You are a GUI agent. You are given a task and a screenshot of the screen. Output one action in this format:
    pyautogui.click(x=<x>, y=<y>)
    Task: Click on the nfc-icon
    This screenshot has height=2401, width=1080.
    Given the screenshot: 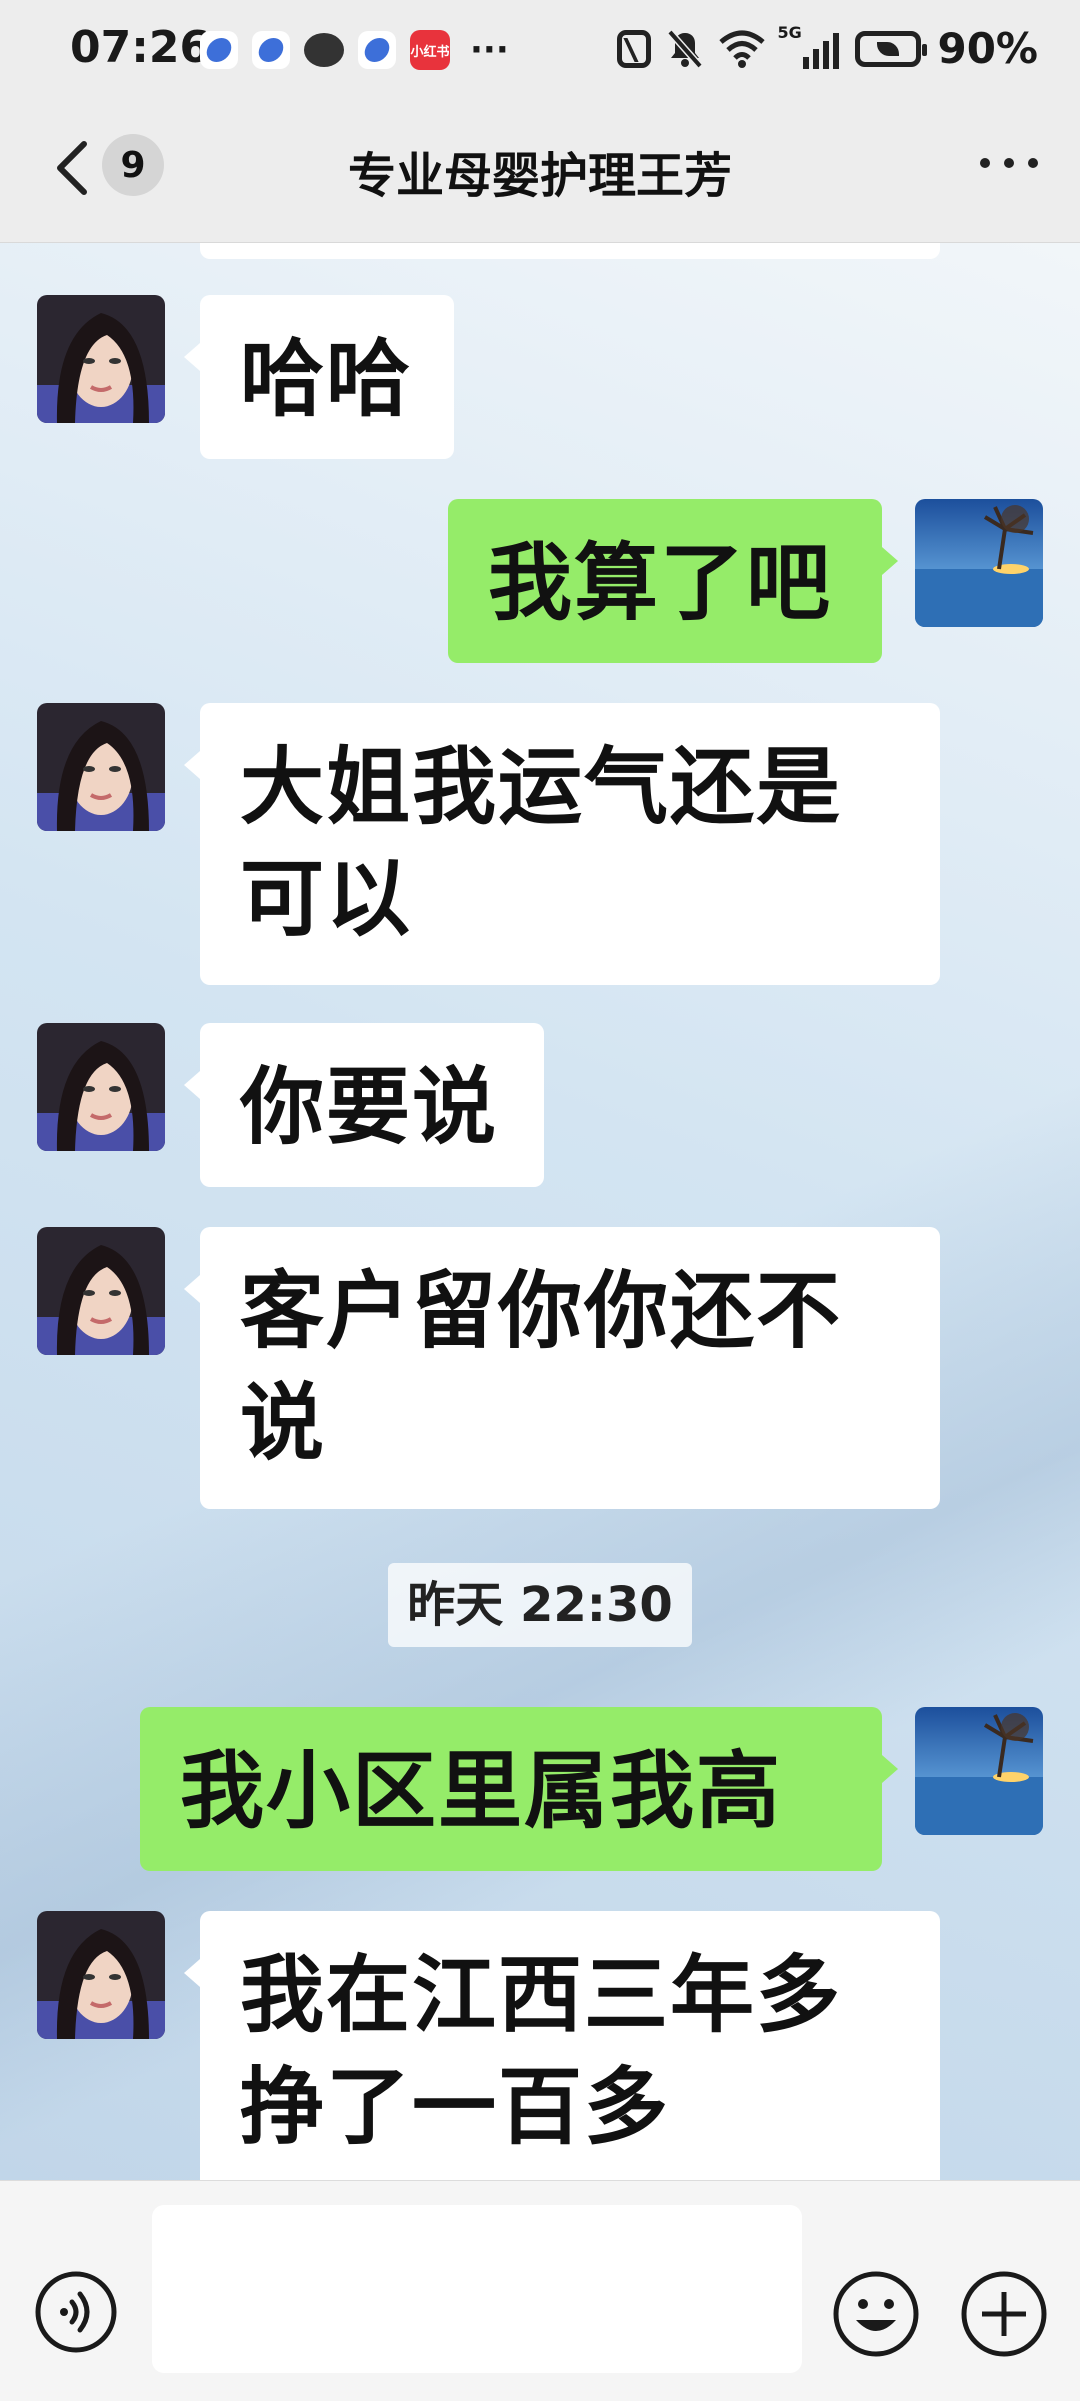 What is the action you would take?
    pyautogui.click(x=634, y=48)
    